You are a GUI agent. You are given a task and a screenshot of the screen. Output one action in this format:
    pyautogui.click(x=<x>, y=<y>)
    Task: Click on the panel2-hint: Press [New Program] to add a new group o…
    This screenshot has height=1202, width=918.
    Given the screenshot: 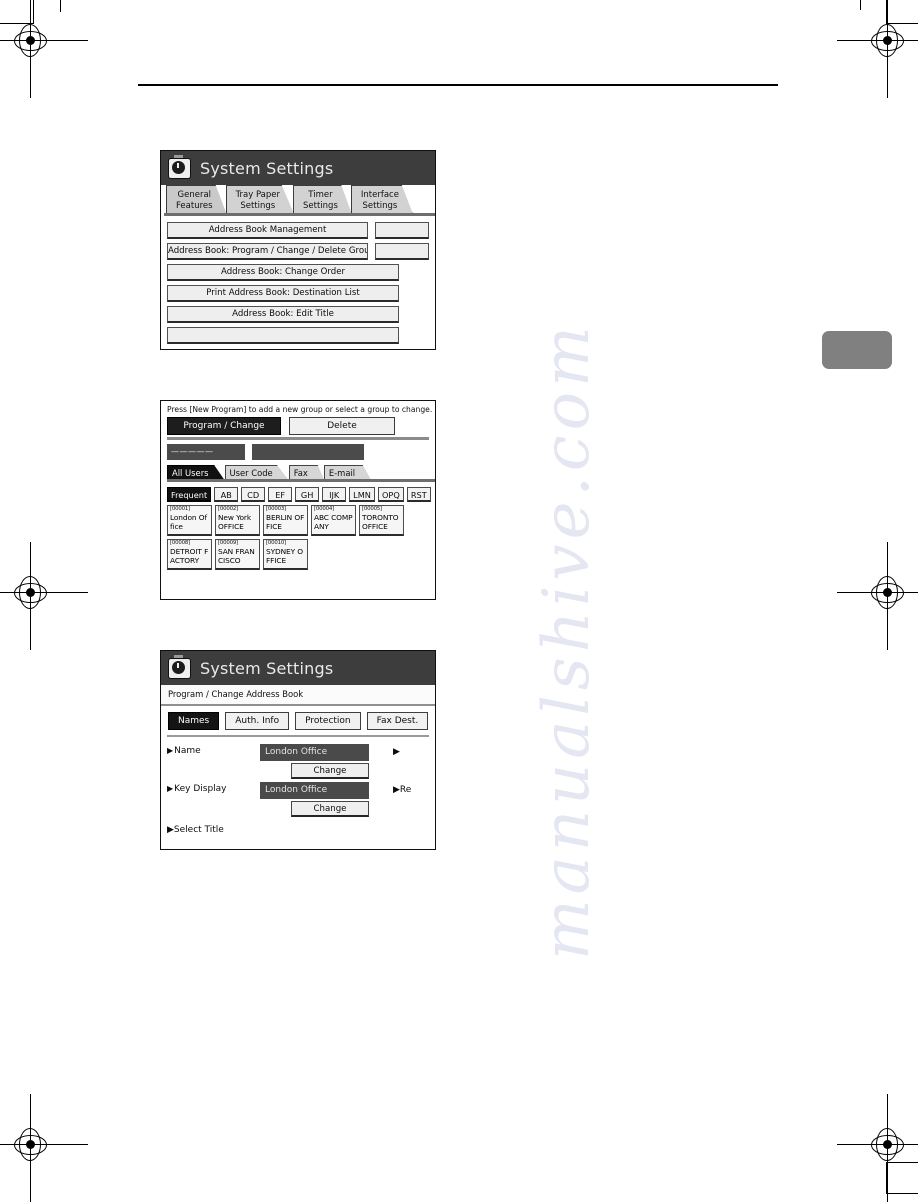 What is the action you would take?
    pyautogui.click(x=301, y=409)
    